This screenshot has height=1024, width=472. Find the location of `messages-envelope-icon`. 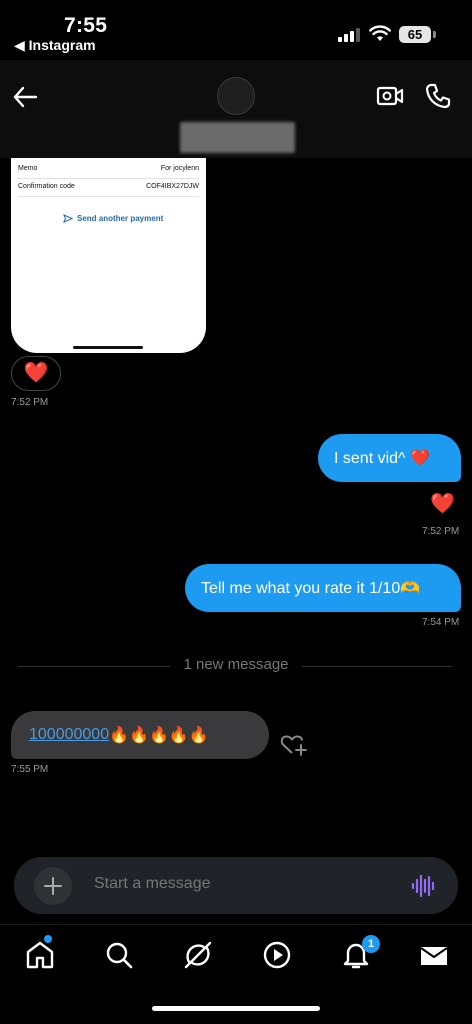

messages-envelope-icon is located at coordinates (434, 955).